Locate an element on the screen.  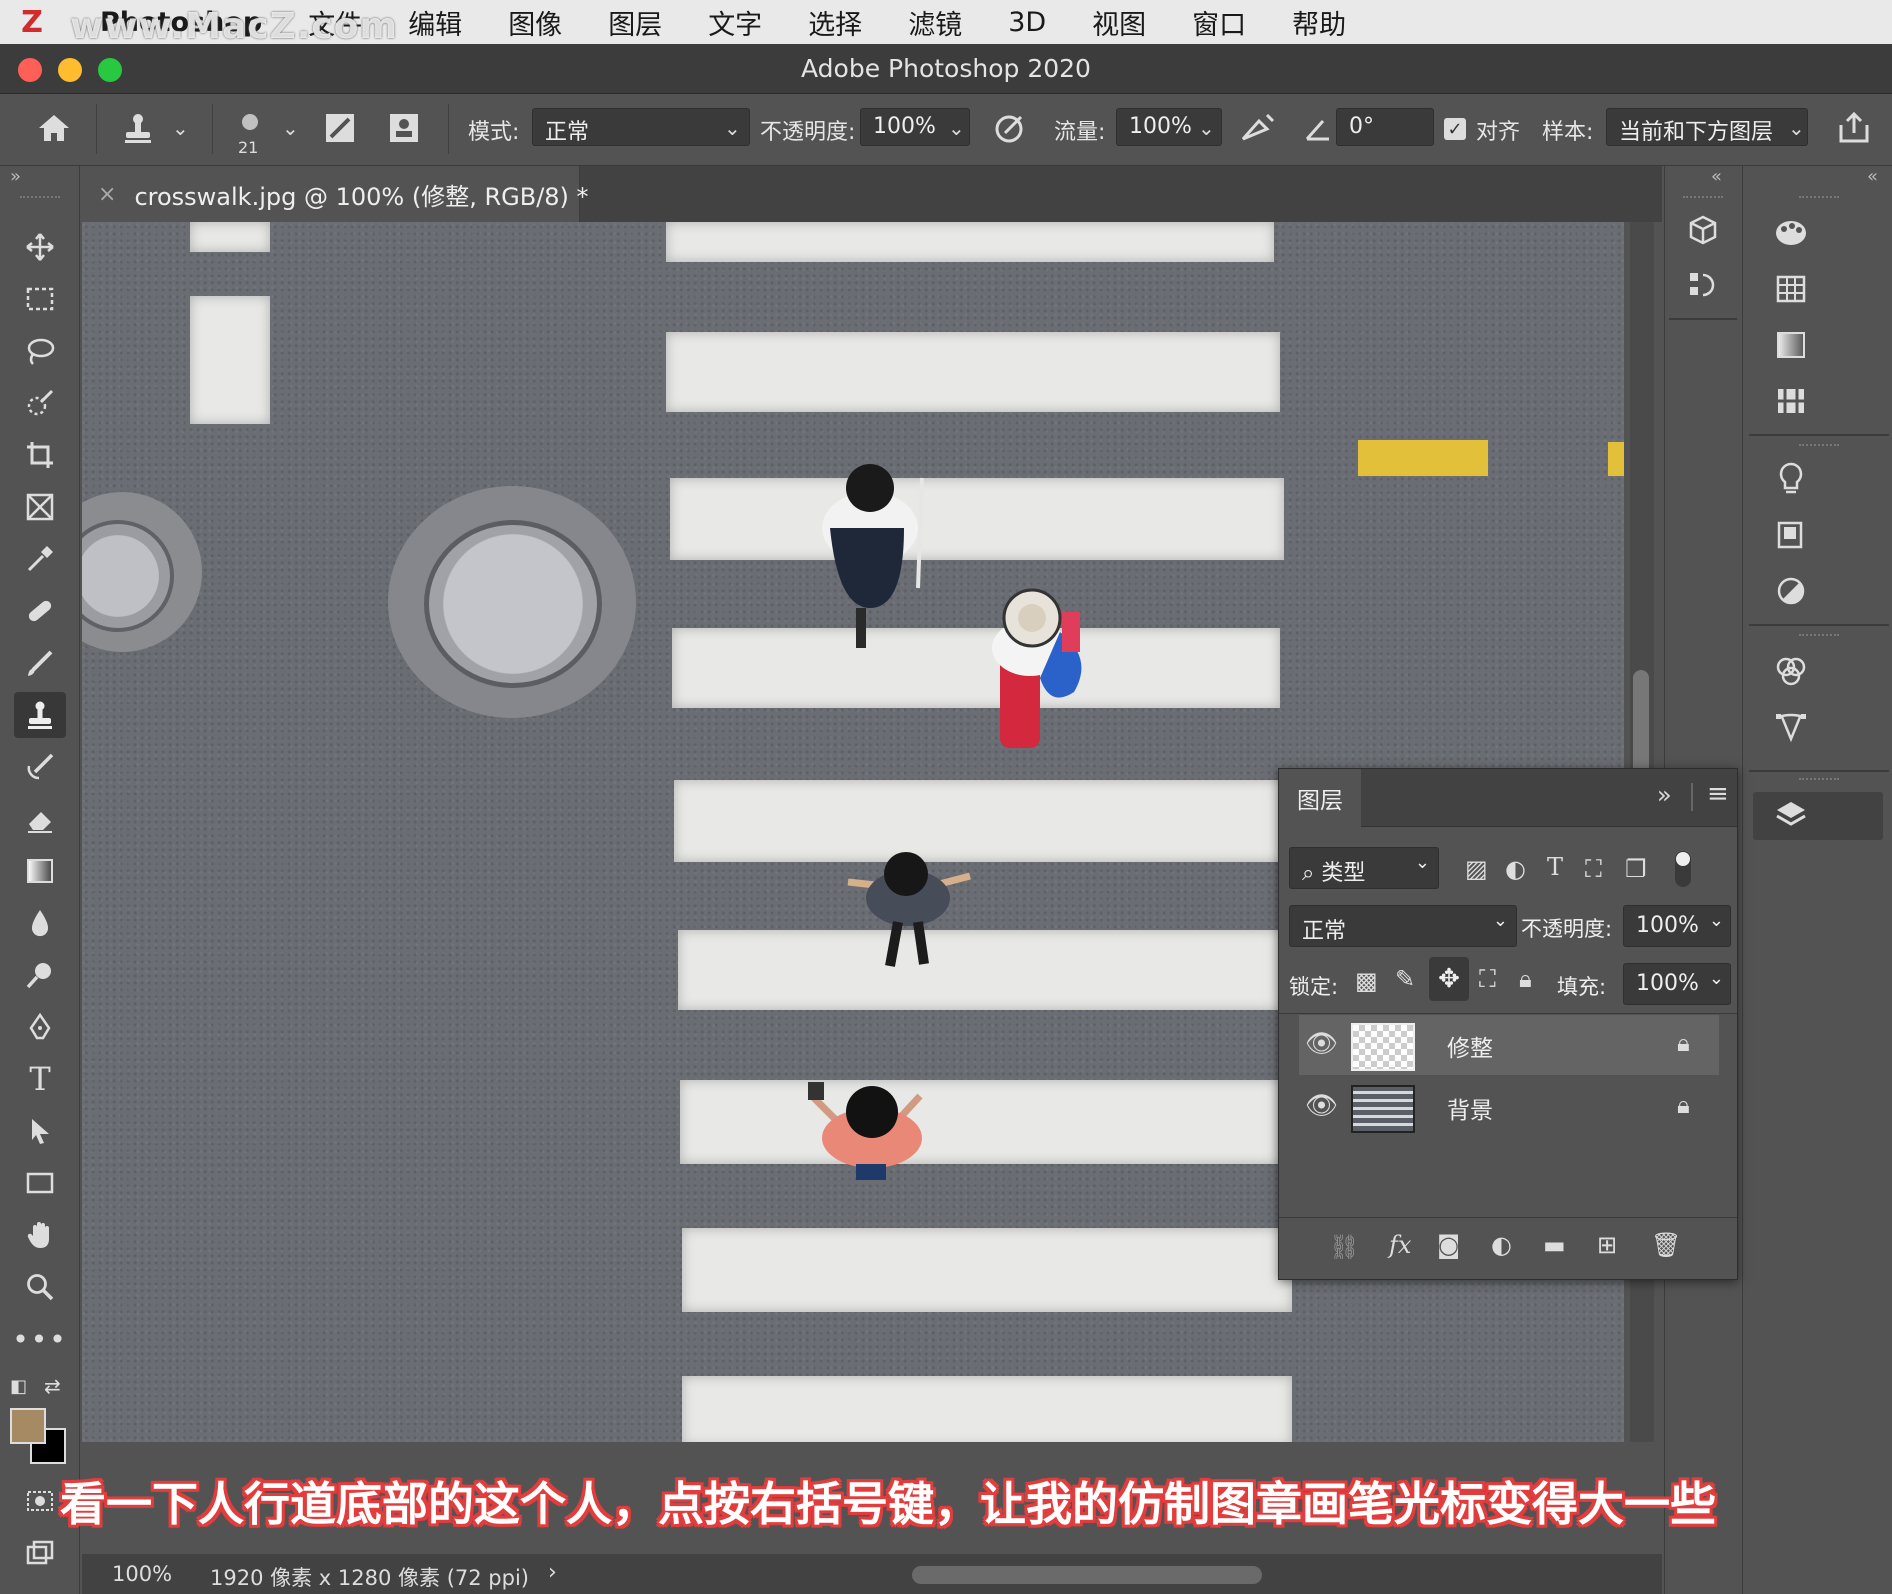
link-layers-icon: ⛓︎ is located at coordinates (1344, 1247).